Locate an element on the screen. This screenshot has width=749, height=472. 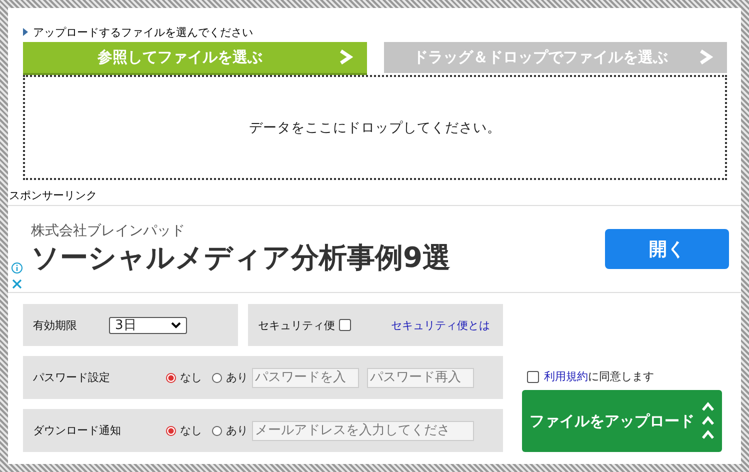
terms-link: 利用規約 is located at coordinates (566, 376).